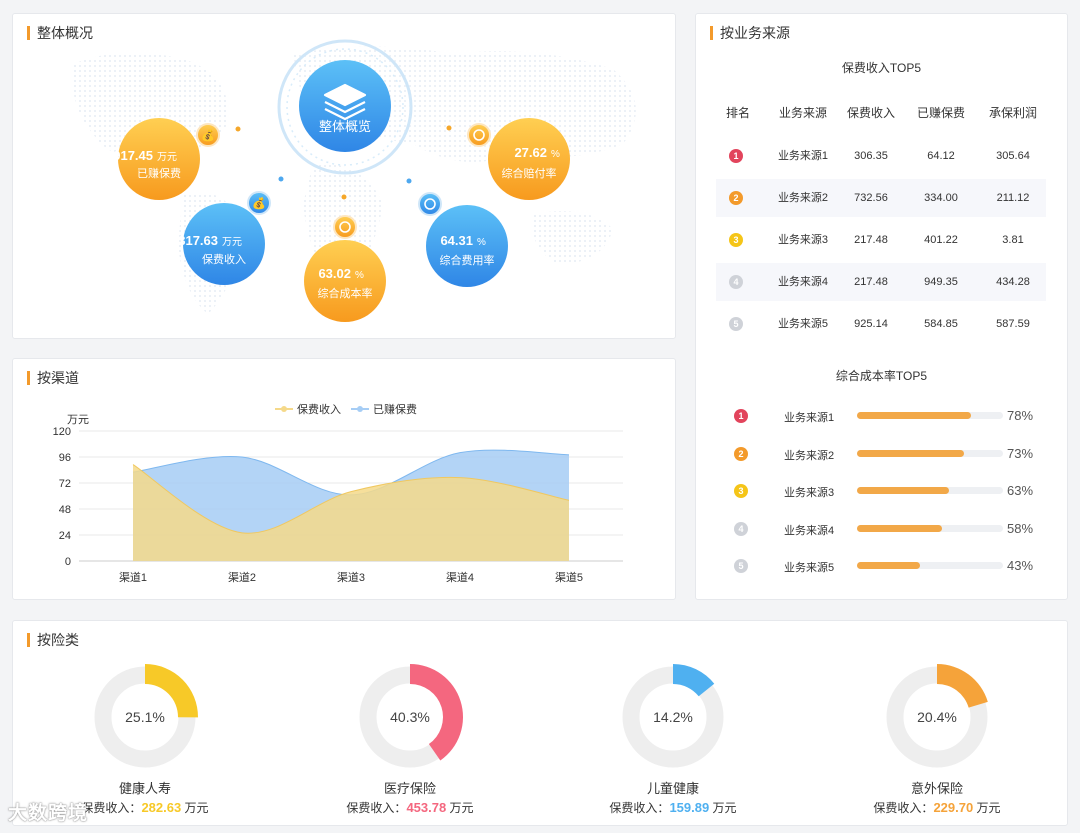 Image resolution: width=1080 pixels, height=833 pixels. What do you see at coordinates (1020, 490) in the screenshot?
I see `cost-bar-pct: 63%` at bounding box center [1020, 490].